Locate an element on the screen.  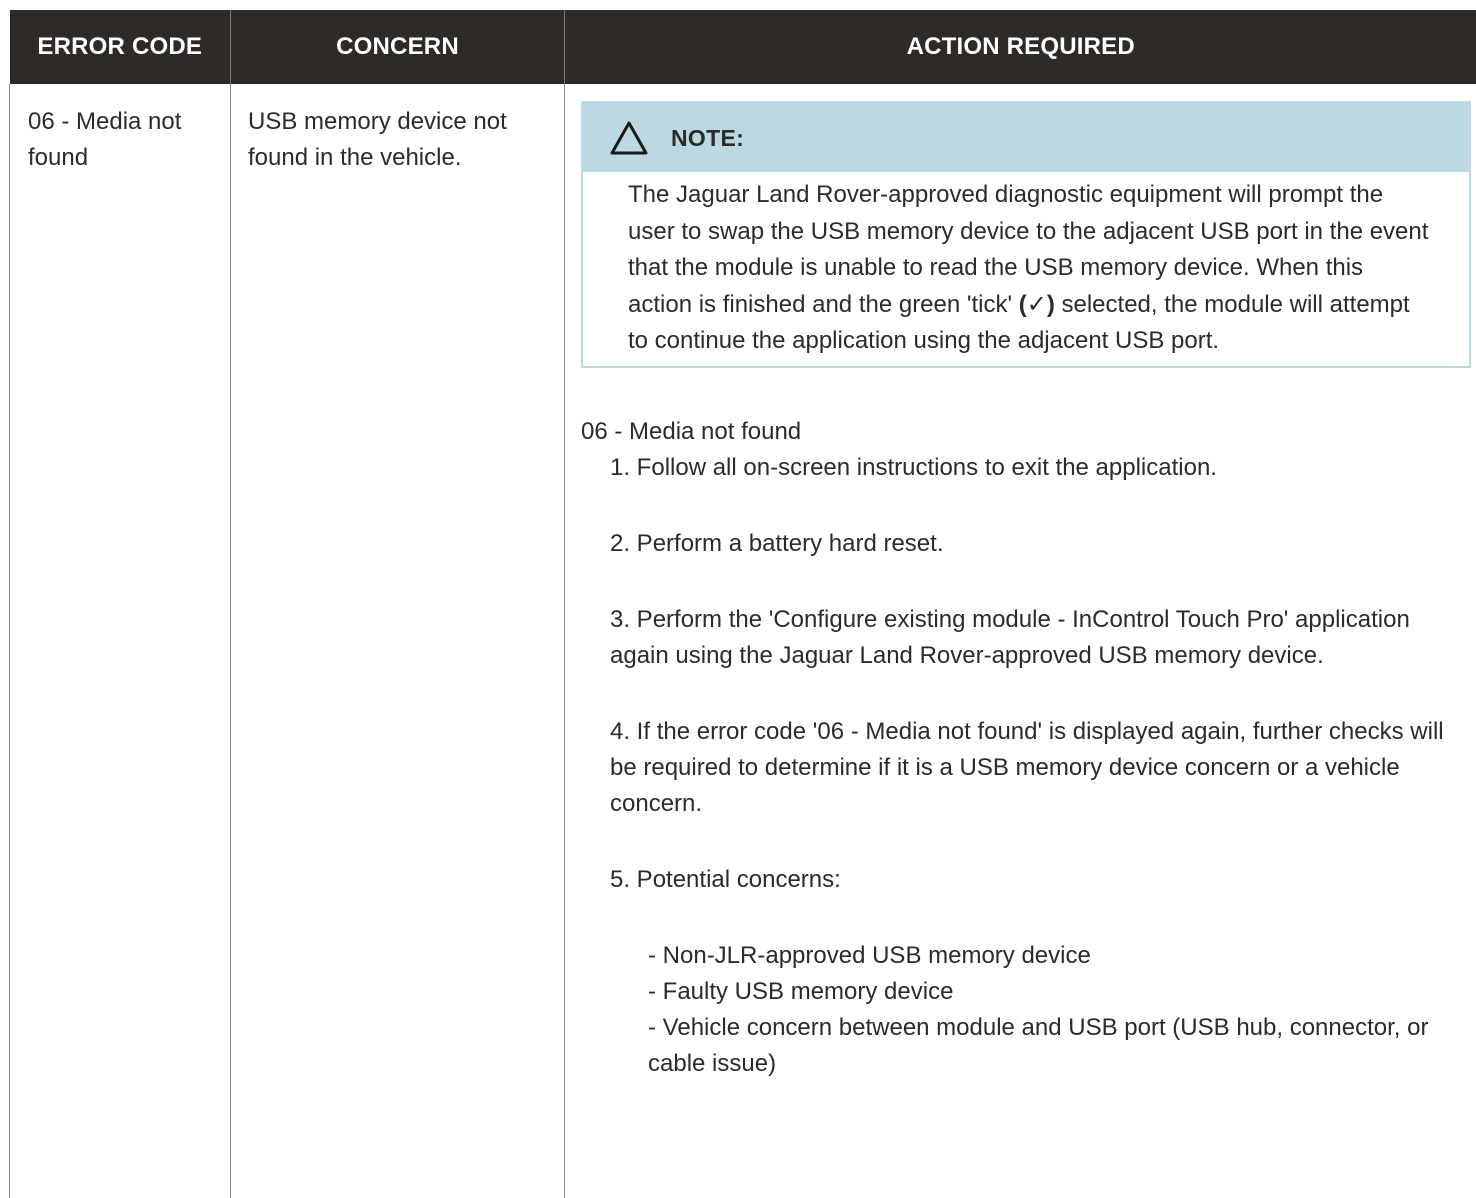
cell-error-code: 06 - Media not found is located at coordinates (120, 641).